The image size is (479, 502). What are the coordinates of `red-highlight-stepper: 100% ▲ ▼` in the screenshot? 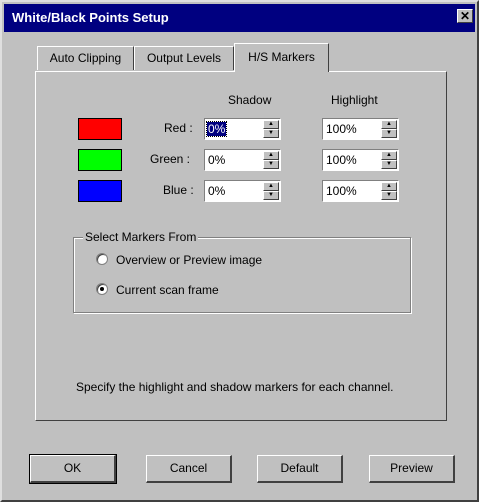 It's located at (360, 129).